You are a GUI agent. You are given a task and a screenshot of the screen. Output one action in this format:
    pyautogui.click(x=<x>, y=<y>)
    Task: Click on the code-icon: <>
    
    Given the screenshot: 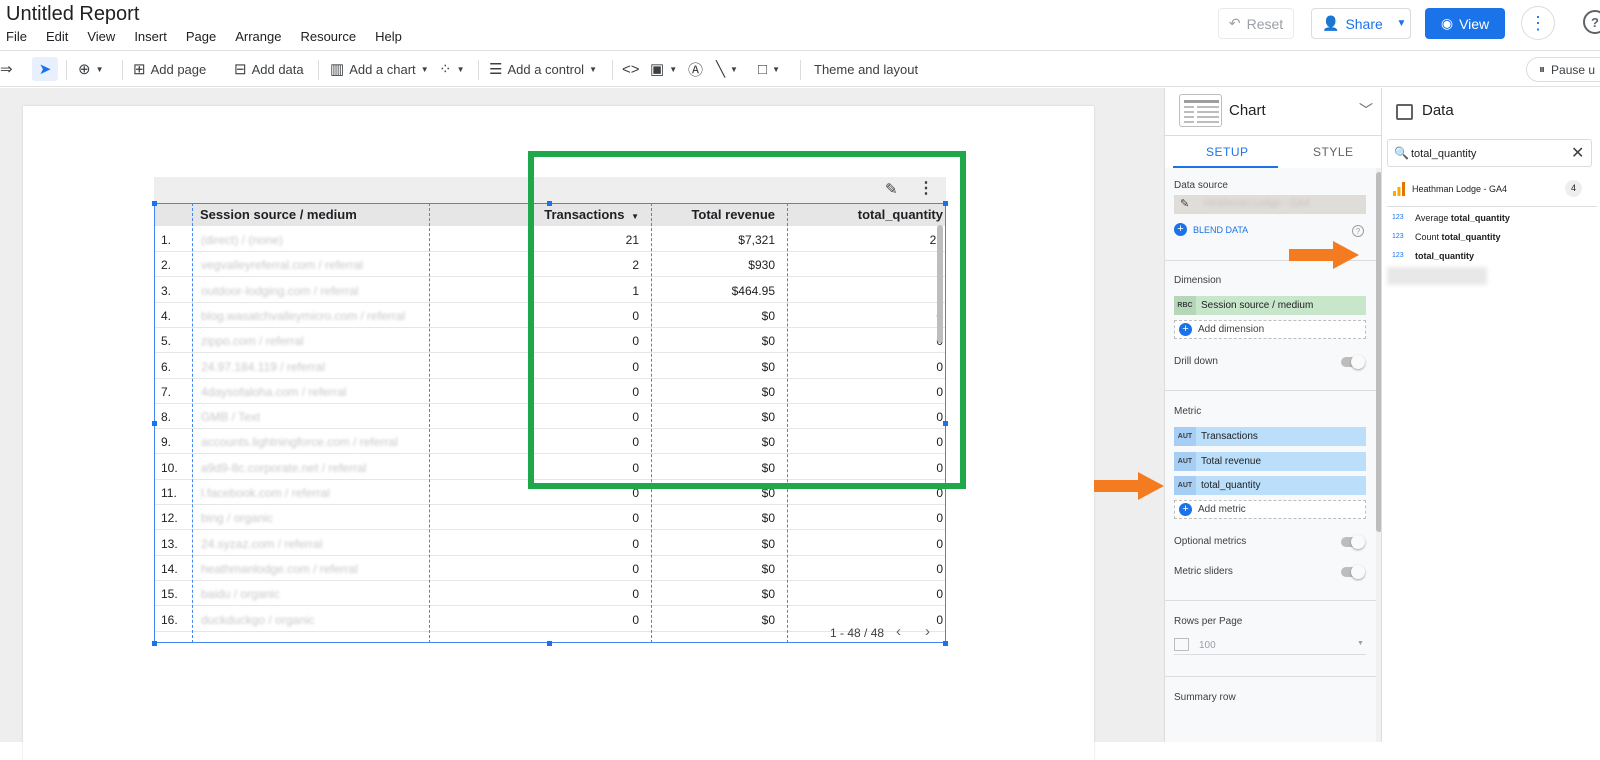 What is the action you would take?
    pyautogui.click(x=631, y=69)
    